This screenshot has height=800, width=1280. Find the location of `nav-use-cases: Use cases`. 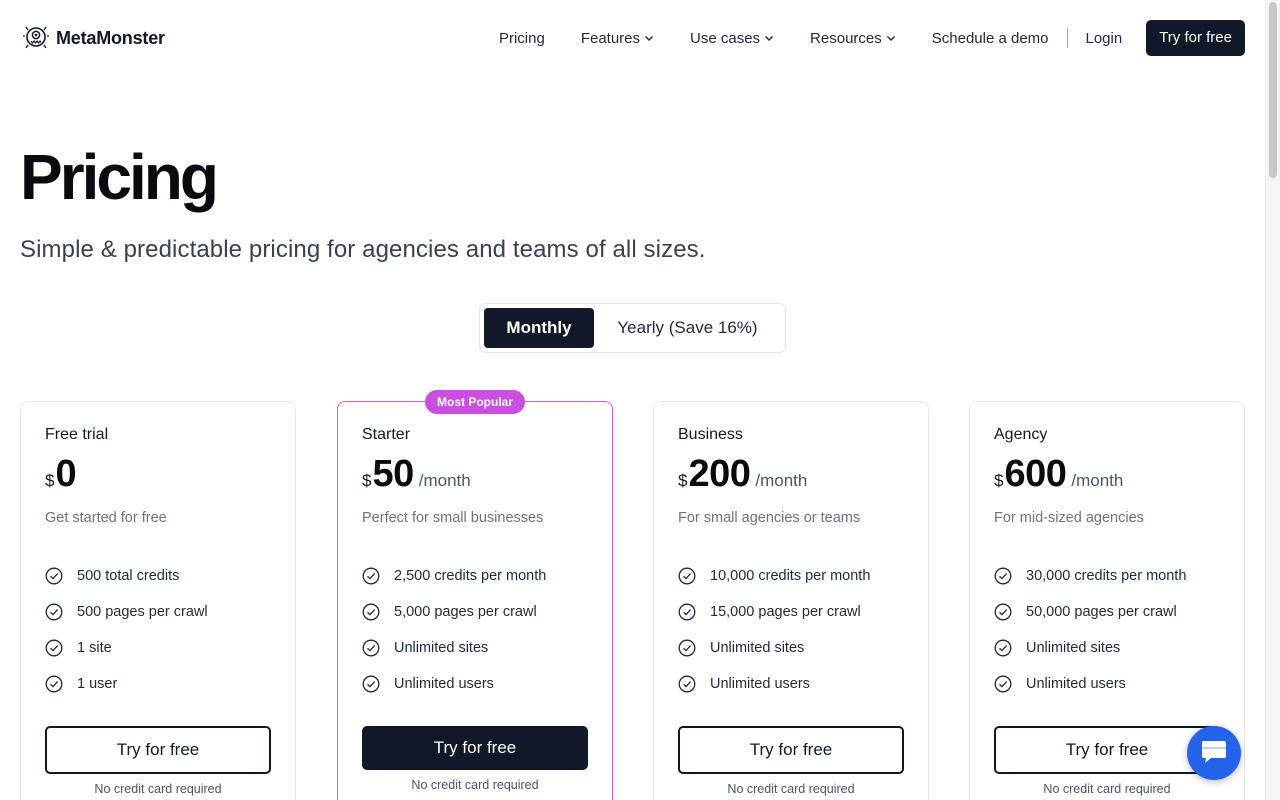

nav-use-cases: Use cases is located at coordinates (732, 38).